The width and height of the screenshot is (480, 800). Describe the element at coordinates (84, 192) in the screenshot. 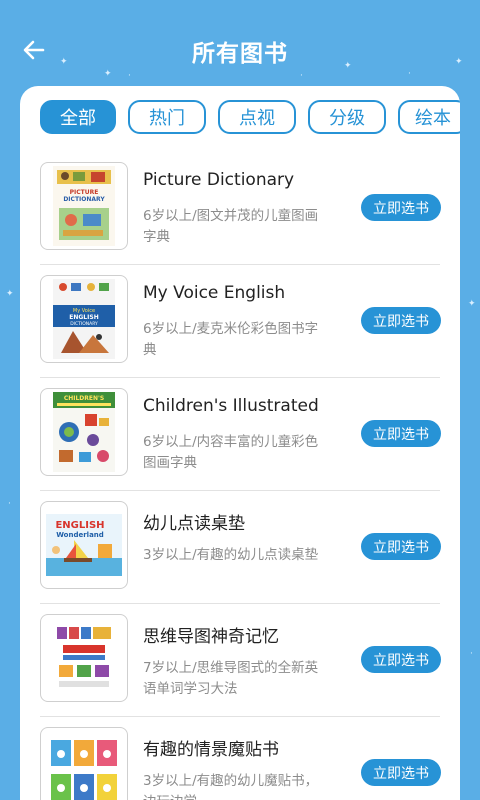

I see `svg-text: PICTURE` at that location.